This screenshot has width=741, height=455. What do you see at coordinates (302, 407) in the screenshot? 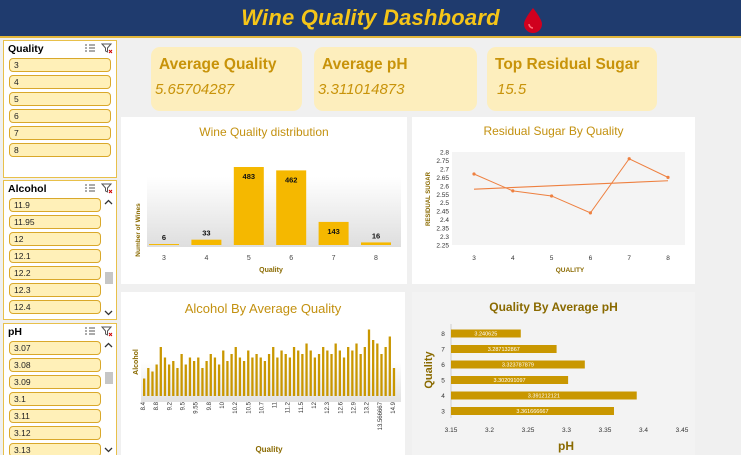
I see `x-tick-label: 11.5` at bounding box center [302, 407].